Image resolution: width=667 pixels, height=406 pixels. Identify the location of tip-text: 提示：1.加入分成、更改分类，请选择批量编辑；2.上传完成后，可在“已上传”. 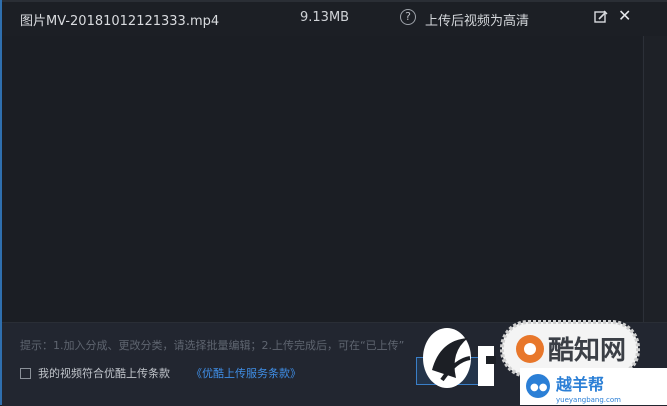
(212, 345).